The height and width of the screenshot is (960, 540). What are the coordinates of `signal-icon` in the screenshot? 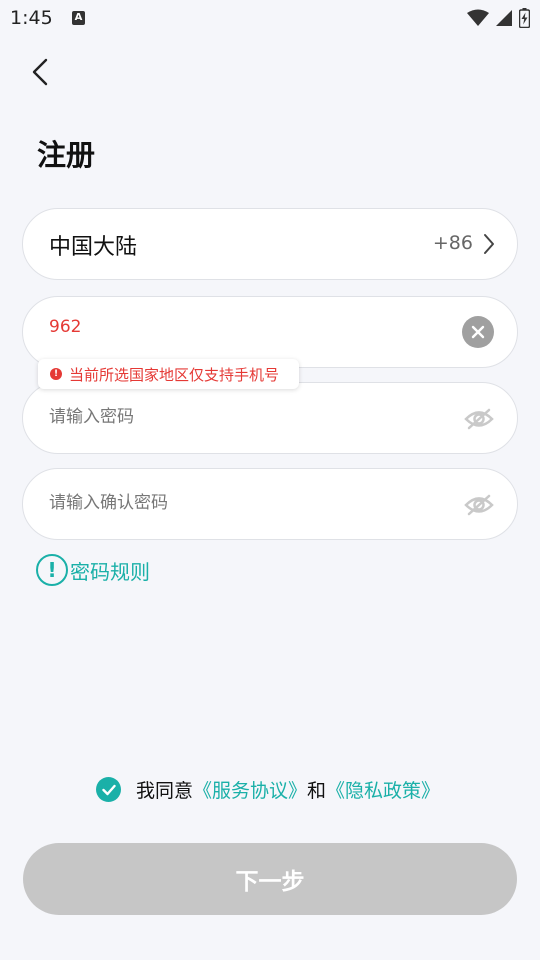 It's located at (504, 18).